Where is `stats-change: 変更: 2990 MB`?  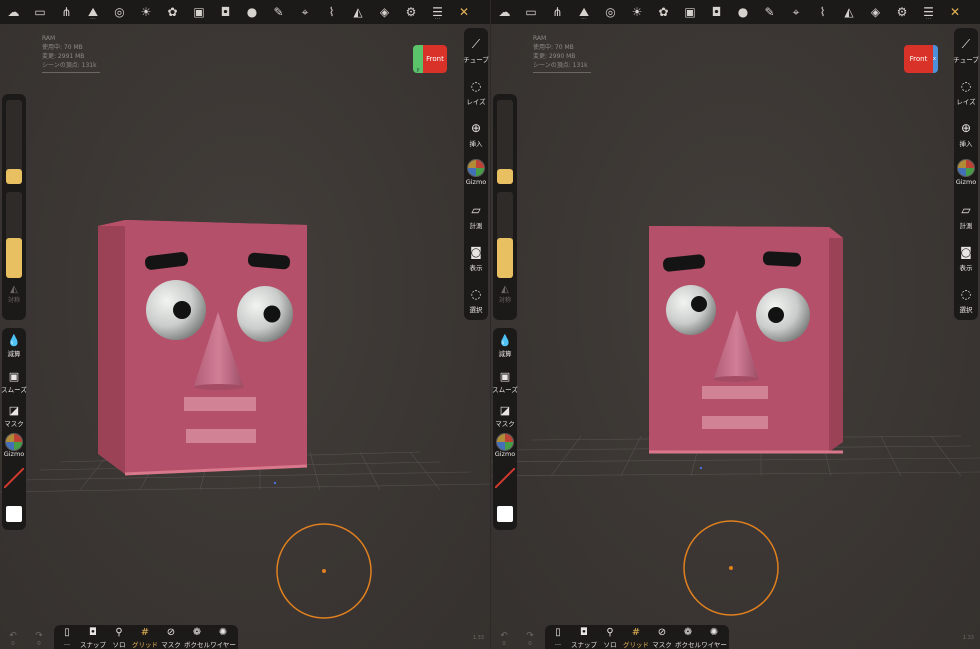
stats-change: 変更: 2990 MB is located at coordinates (554, 56).